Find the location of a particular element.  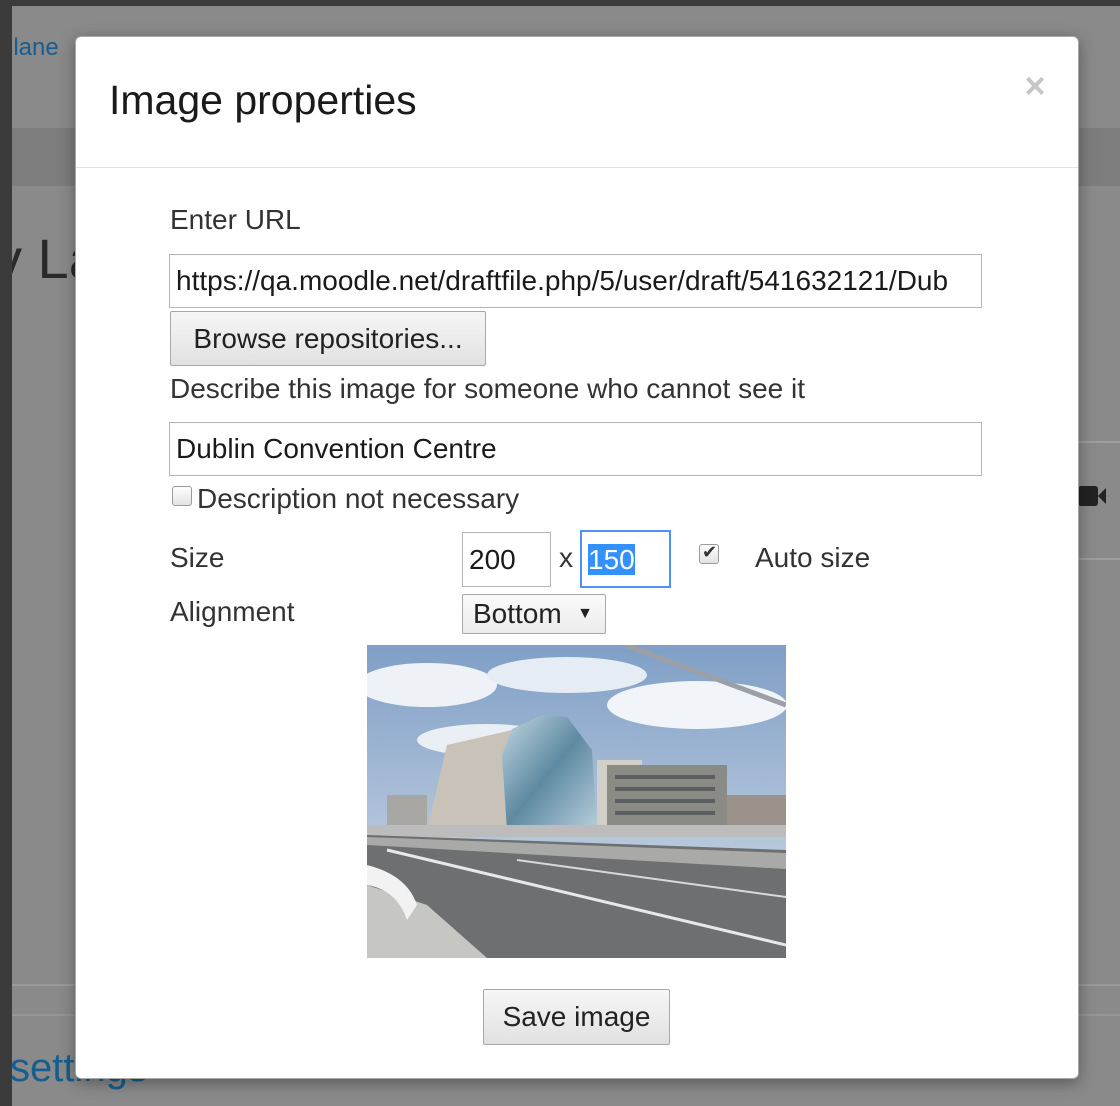

dialog-title: Image properties is located at coordinates (263, 100).